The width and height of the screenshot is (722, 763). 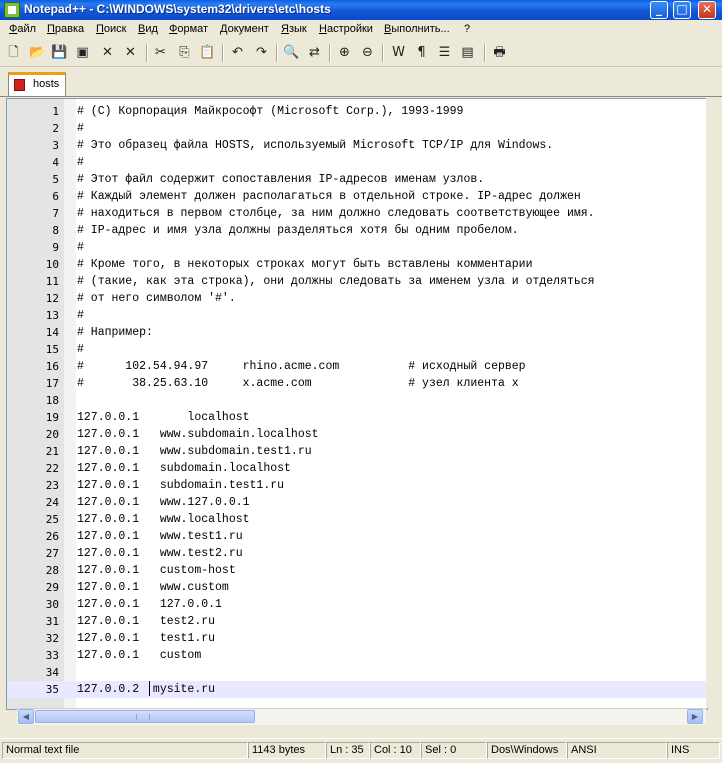 What do you see at coordinates (59, 52) in the screenshot?
I see `save-icon: 💾` at bounding box center [59, 52].